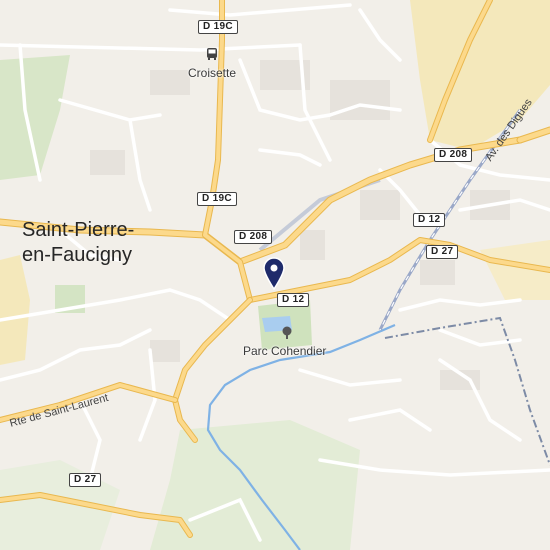 This screenshot has width=550, height=550. What do you see at coordinates (212, 73) in the screenshot?
I see `bus-stop-label: Croisette` at bounding box center [212, 73].